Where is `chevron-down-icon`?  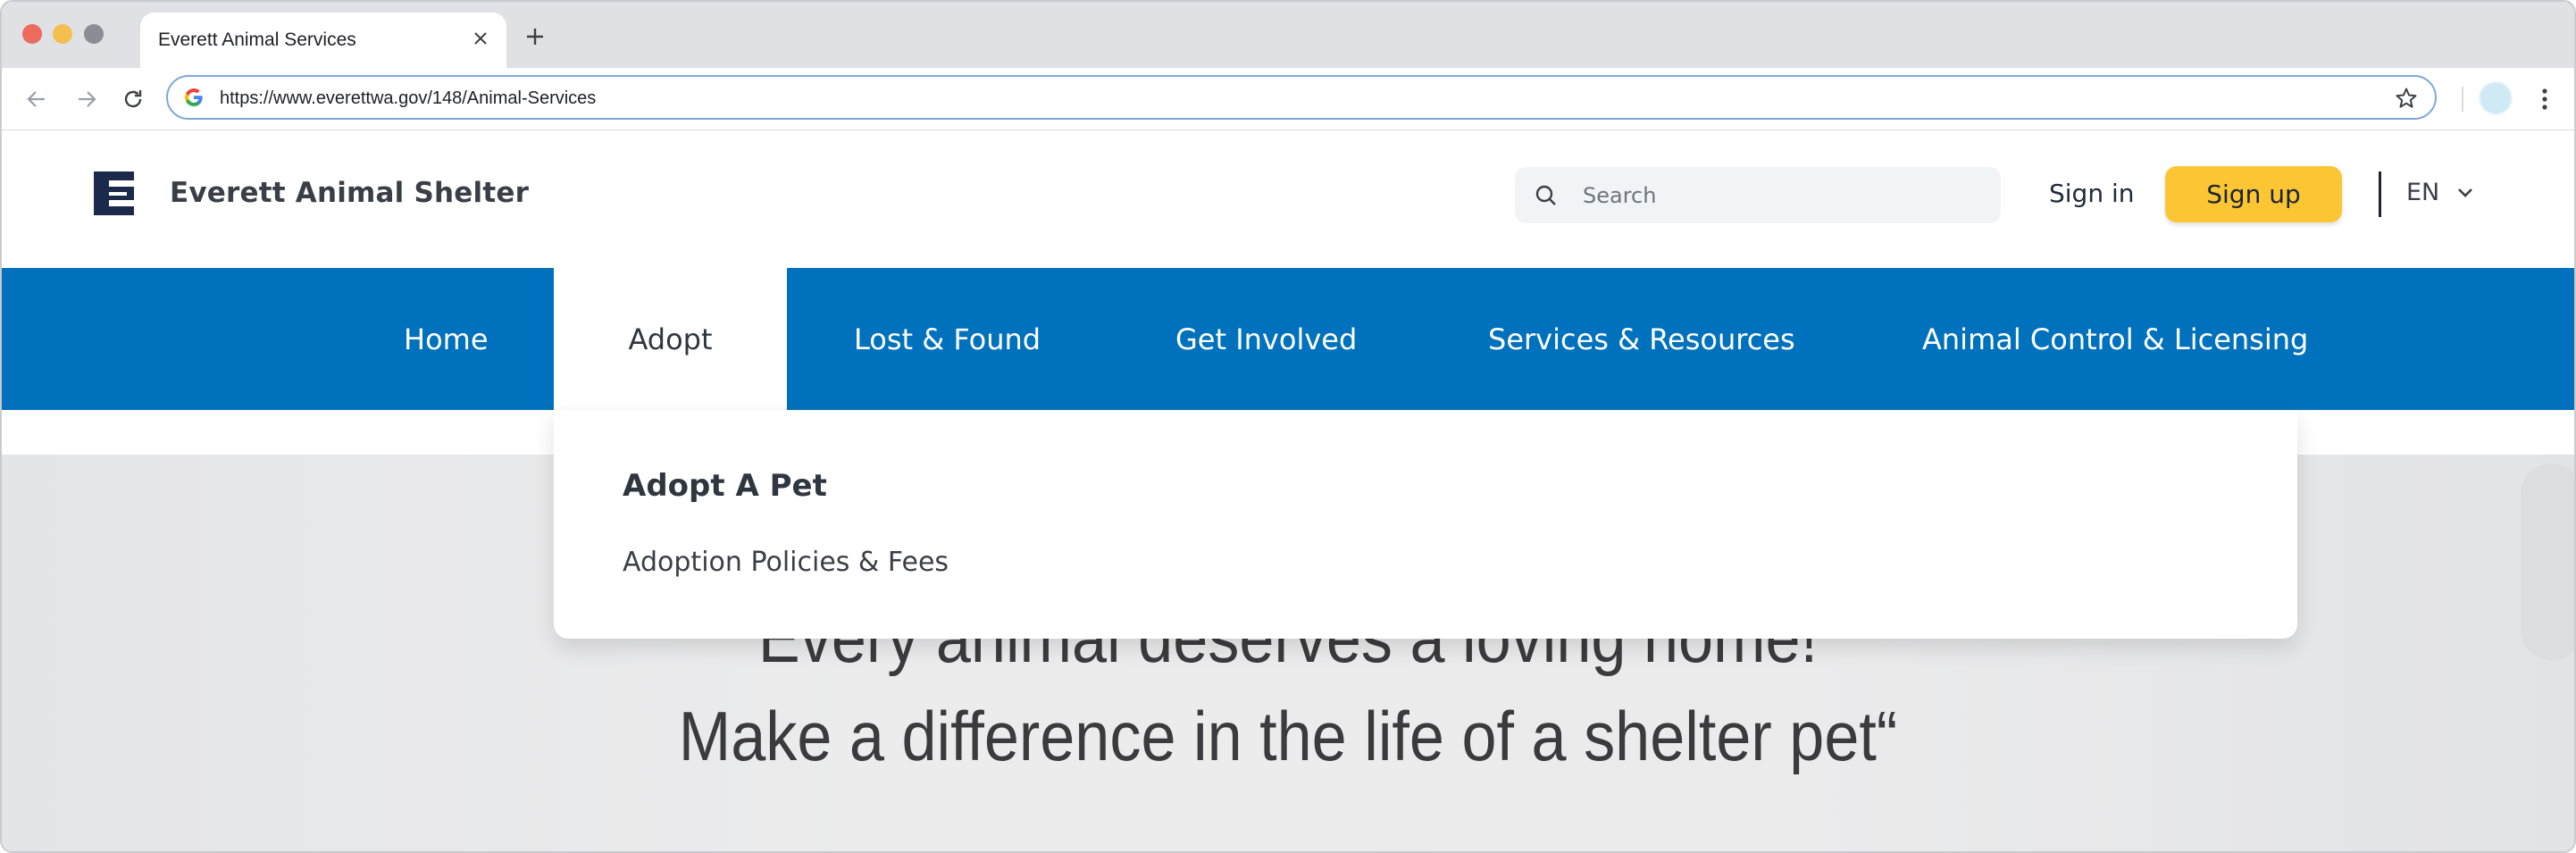 chevron-down-icon is located at coordinates (2466, 193).